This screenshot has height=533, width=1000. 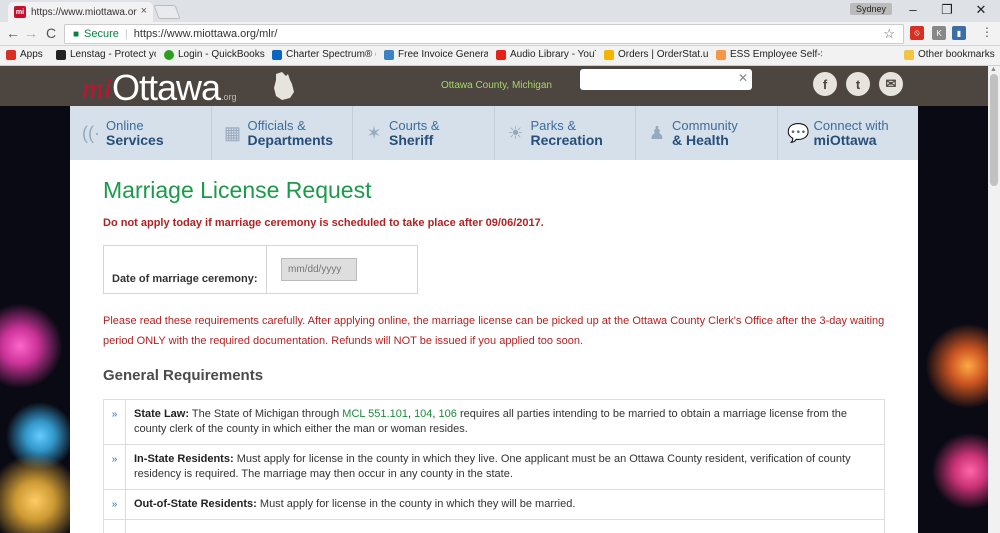 I want to click on county-label: Ottawa County, Michigan, so click(x=496, y=85).